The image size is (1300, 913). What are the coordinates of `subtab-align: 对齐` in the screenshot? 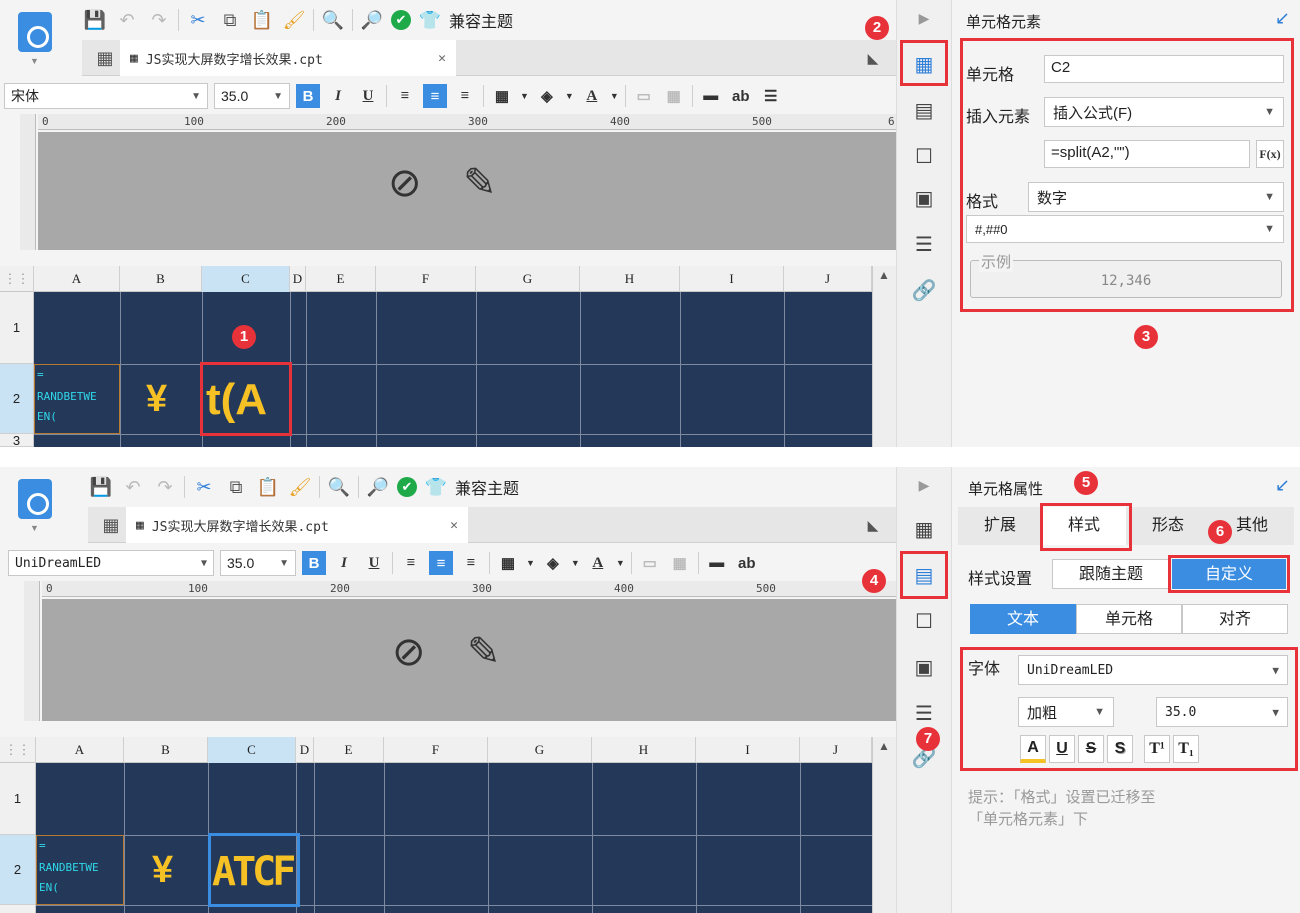 It's located at (1235, 619).